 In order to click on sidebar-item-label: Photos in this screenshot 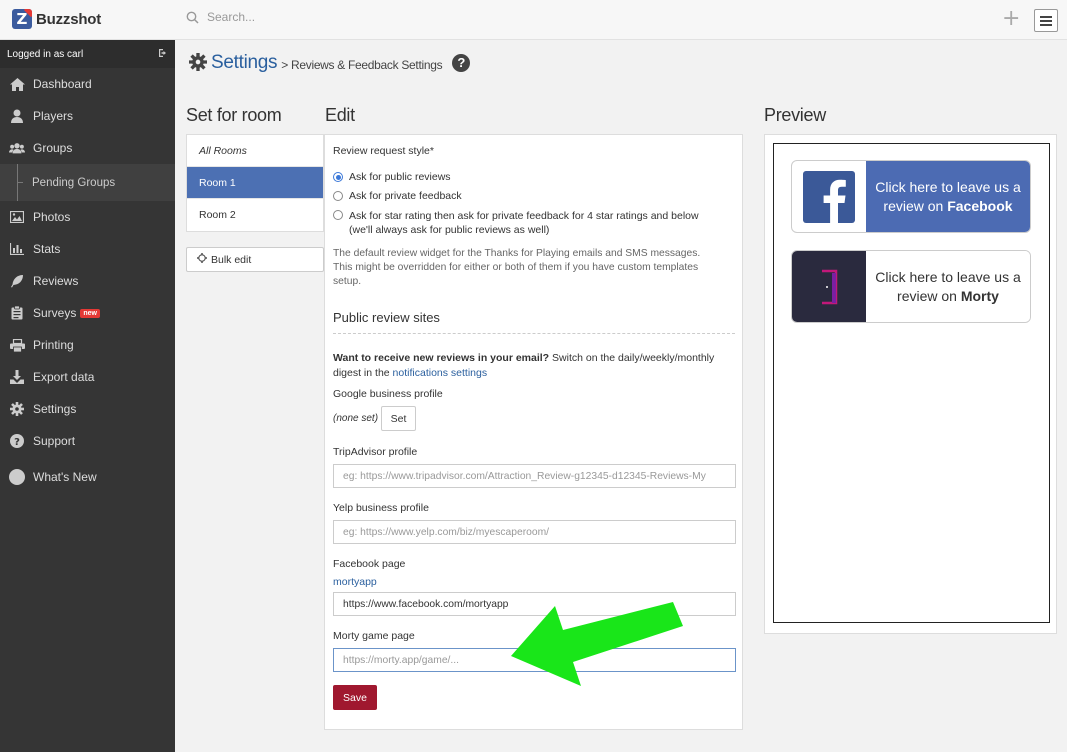, I will do `click(52, 217)`.